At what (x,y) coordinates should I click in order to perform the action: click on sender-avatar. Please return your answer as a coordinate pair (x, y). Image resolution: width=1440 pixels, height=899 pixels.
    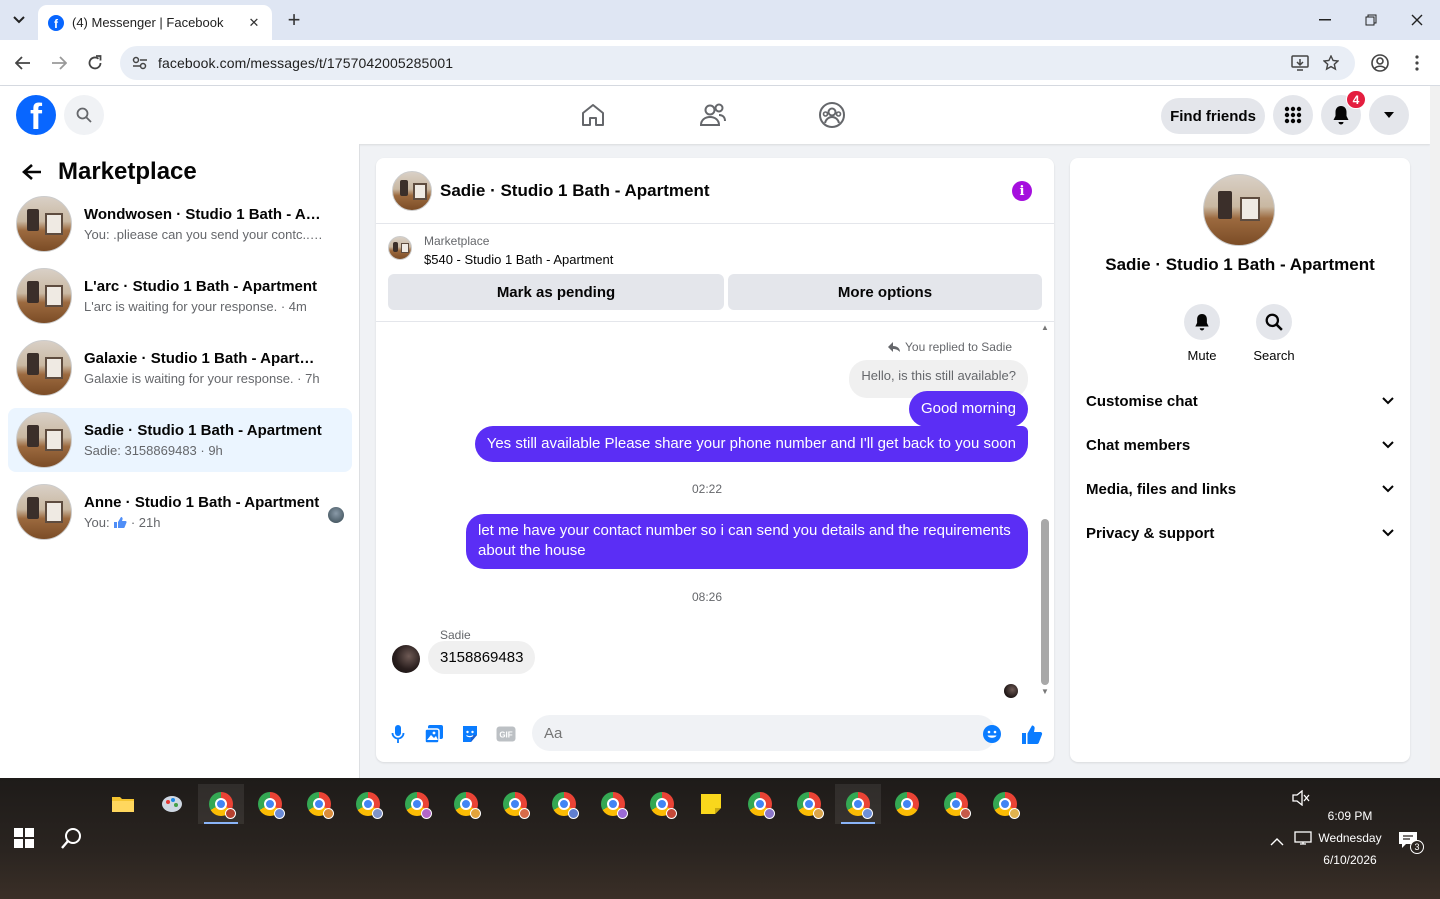
    Looking at the image, I should click on (406, 659).